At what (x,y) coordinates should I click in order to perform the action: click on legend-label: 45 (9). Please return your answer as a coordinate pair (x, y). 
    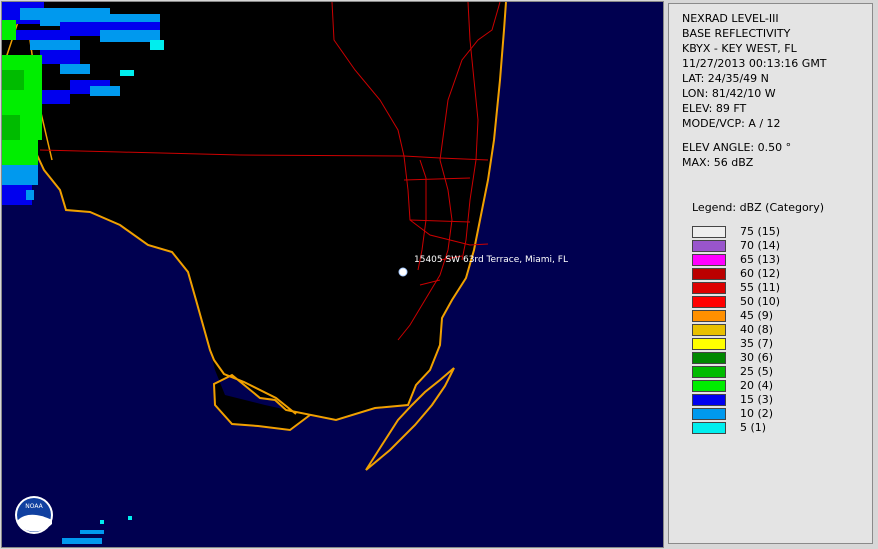
    Looking at the image, I should click on (757, 315).